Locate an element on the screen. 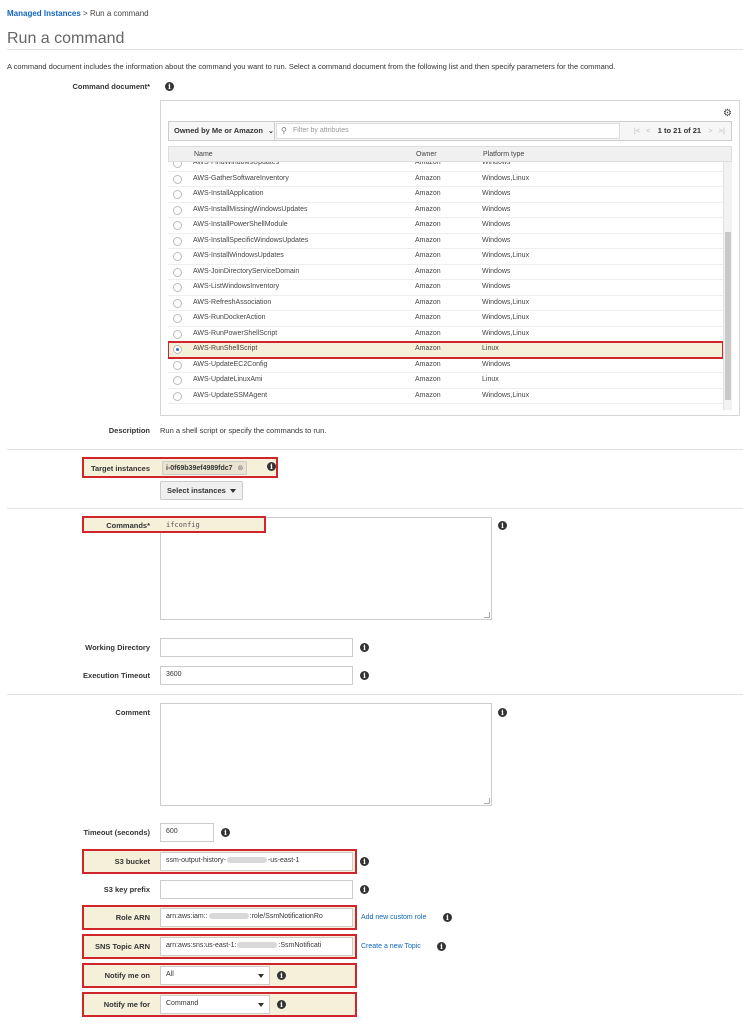 This screenshot has height=1024, width=743. owner-filter-select: Owned by Me or Amazon ⌄ is located at coordinates (222, 131).